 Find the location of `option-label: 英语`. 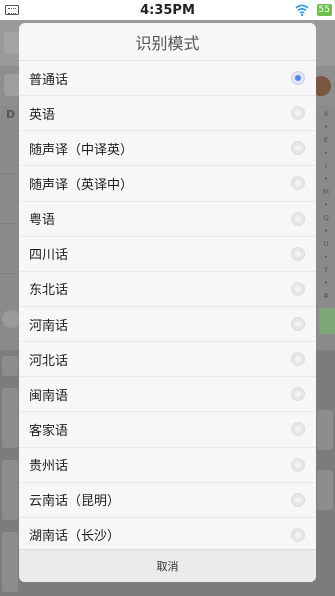

option-label: 英语 is located at coordinates (42, 115).